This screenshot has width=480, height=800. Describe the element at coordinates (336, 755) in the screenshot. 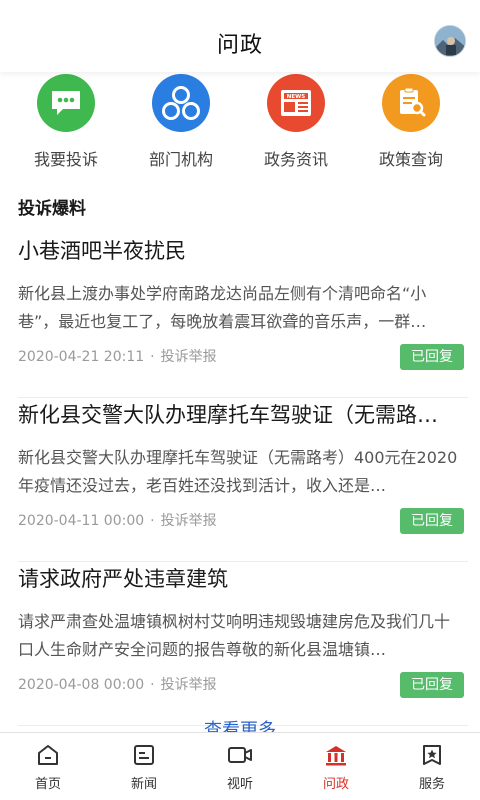

I see `government-building-icon` at that location.